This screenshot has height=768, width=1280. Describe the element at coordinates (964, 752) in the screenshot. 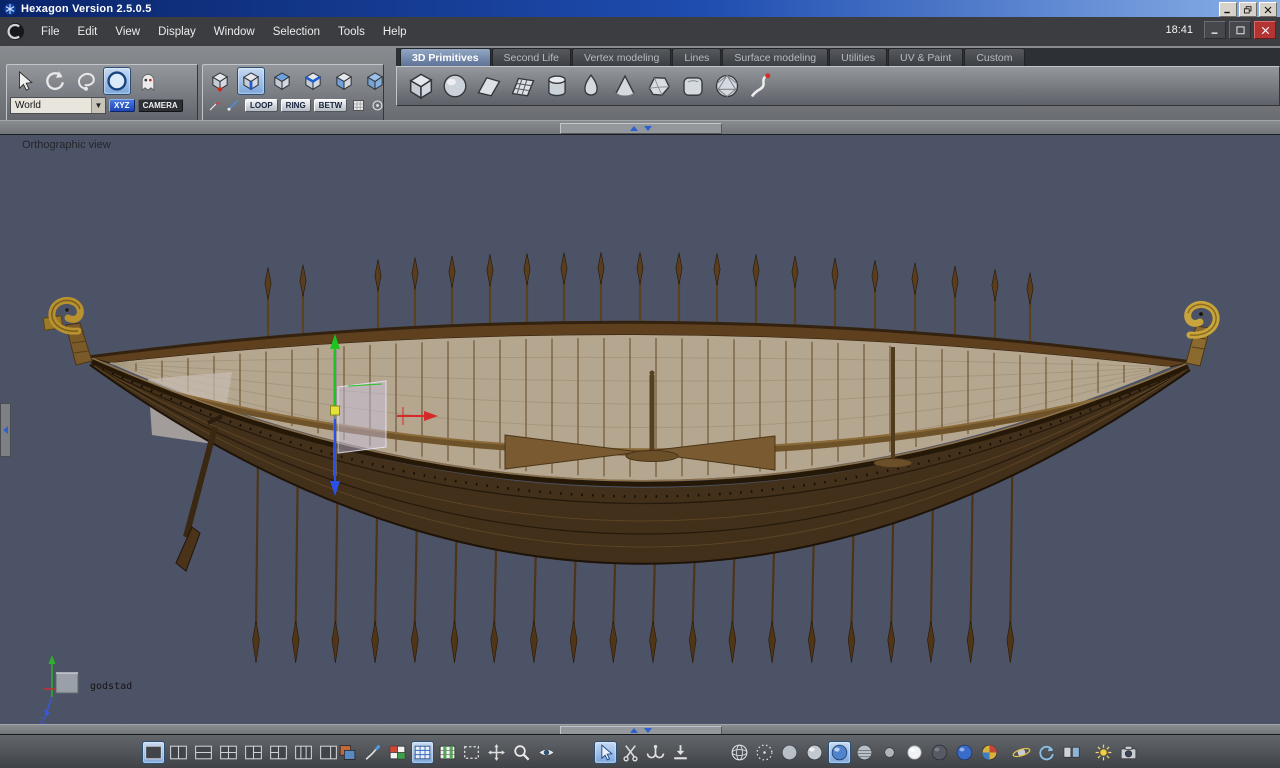

I see `blue-sphere-icon` at that location.